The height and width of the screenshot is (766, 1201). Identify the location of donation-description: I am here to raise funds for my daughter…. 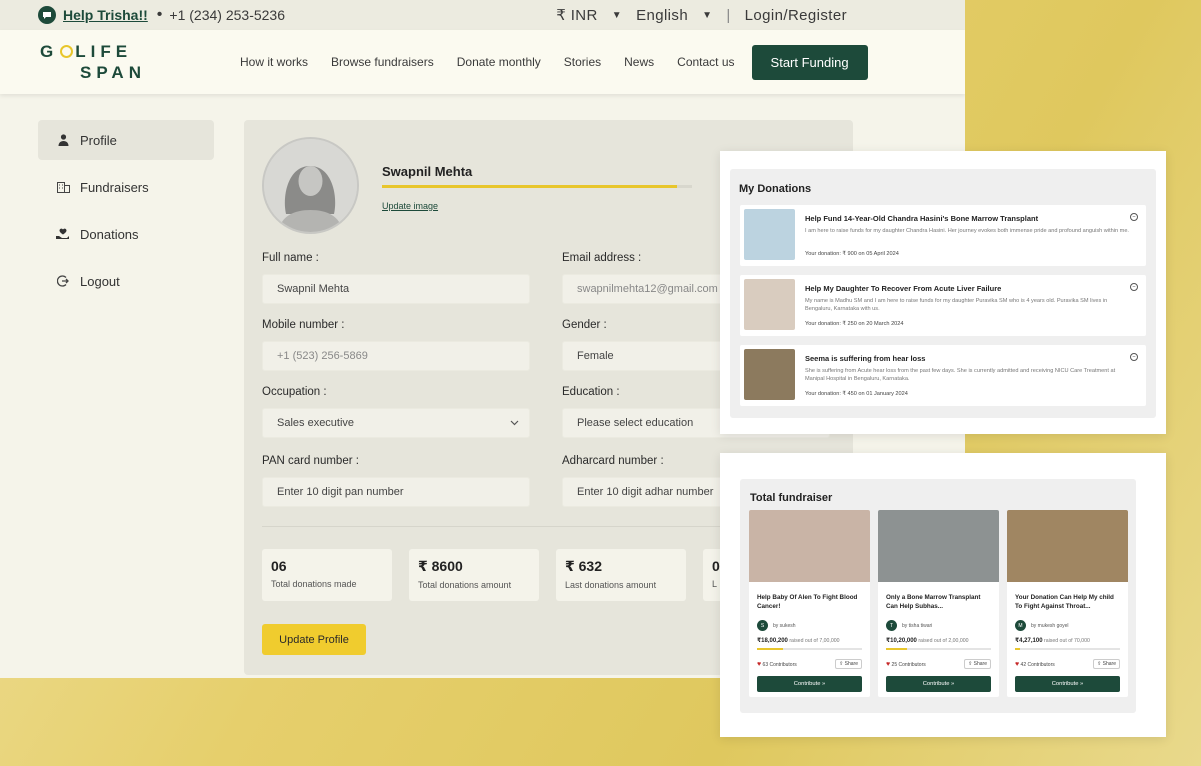
(967, 231).